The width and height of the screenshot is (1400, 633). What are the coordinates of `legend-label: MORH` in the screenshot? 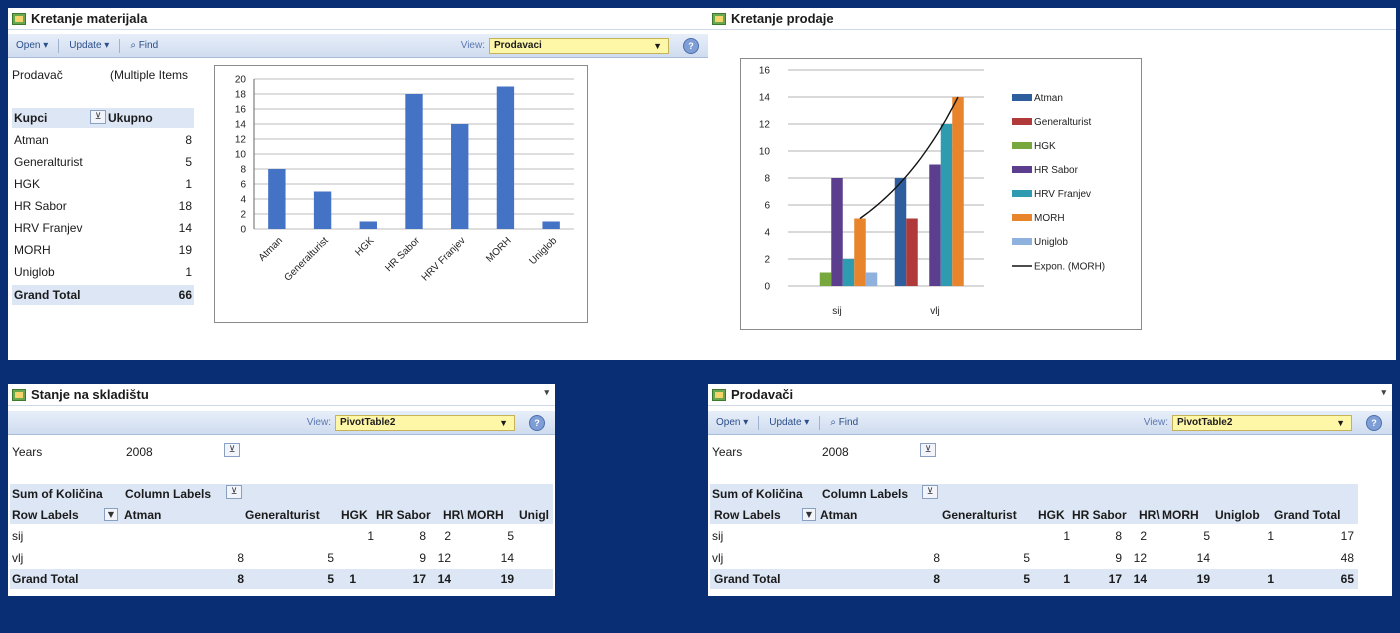 It's located at (1049, 218).